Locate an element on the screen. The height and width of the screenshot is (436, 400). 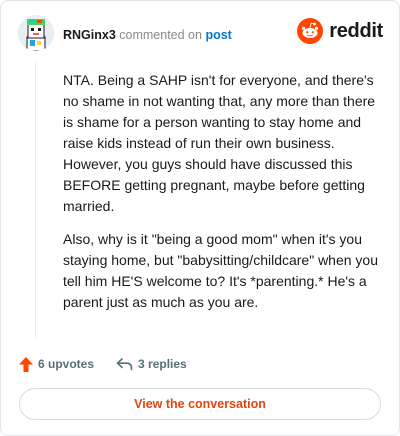
view-conversation-button: View the conversation is located at coordinates (200, 404).